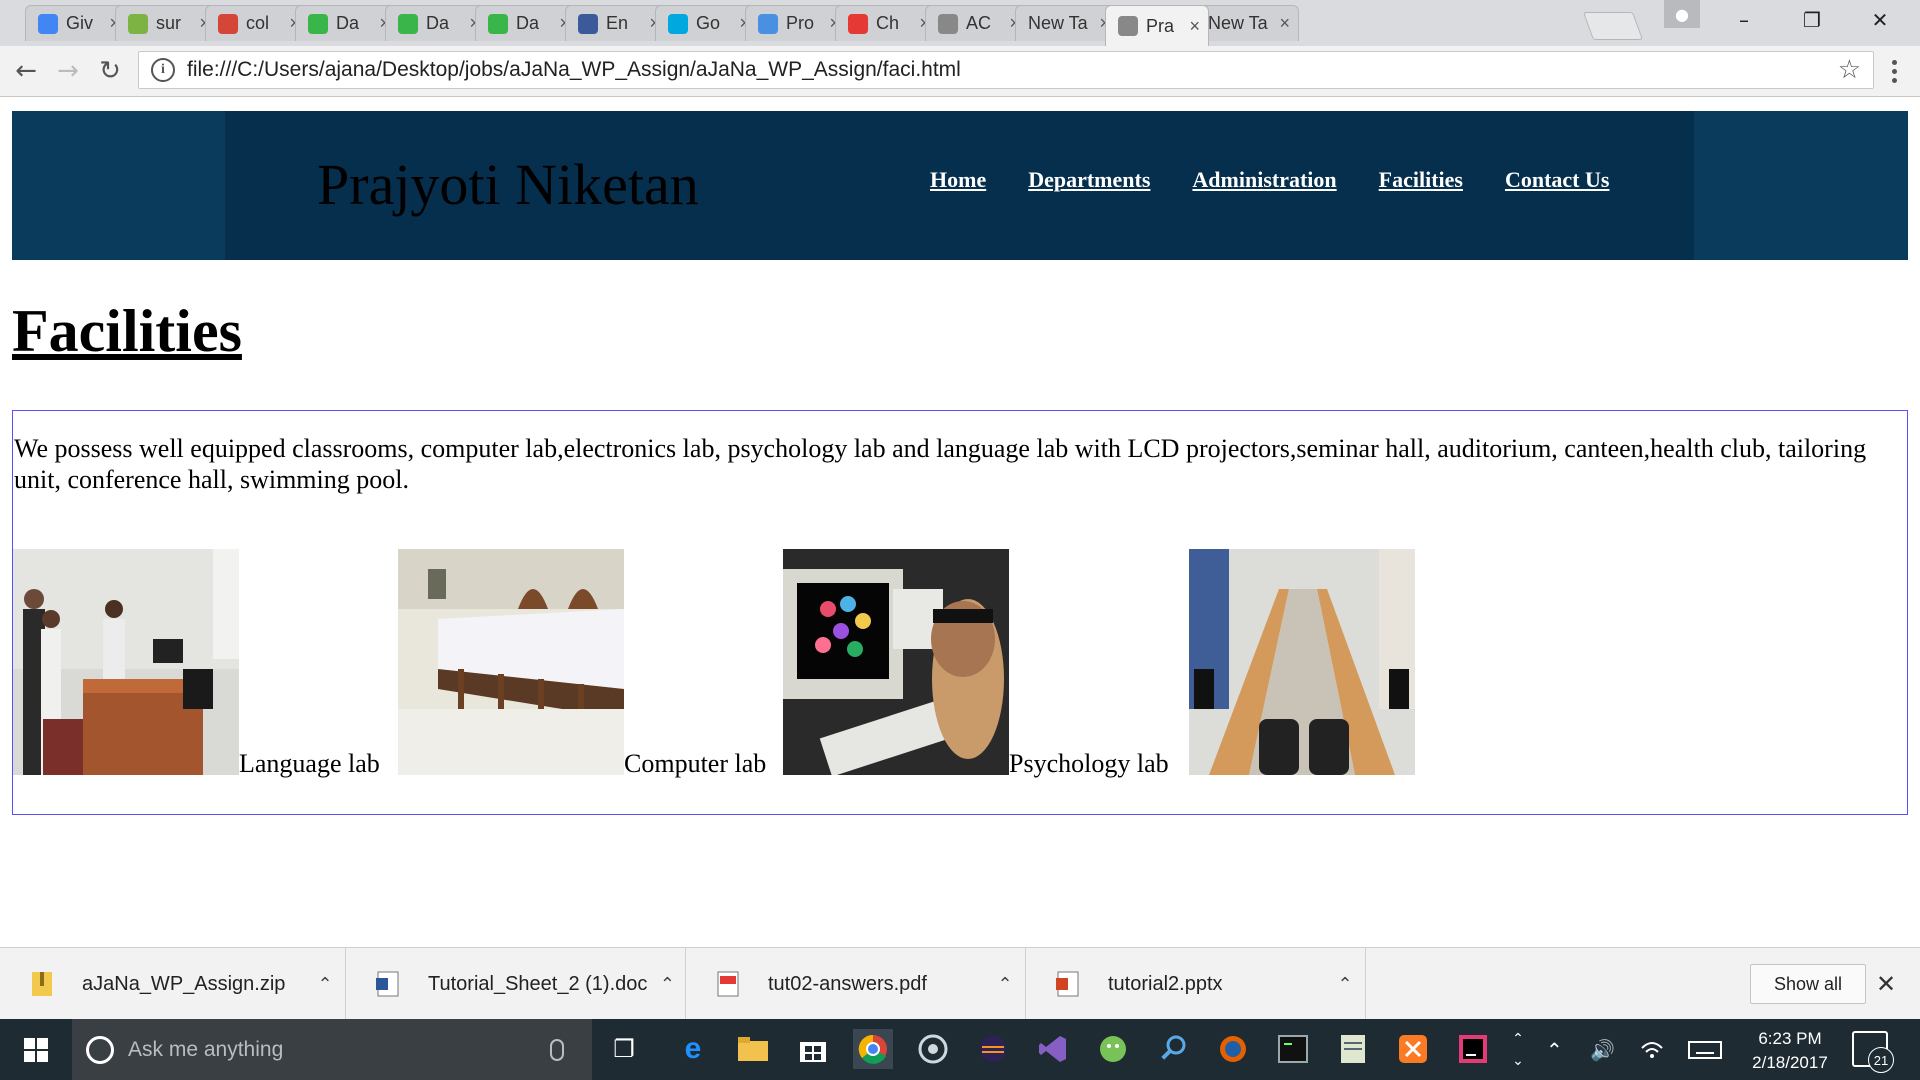  I want to click on tab-label: Pra, so click(1160, 25).